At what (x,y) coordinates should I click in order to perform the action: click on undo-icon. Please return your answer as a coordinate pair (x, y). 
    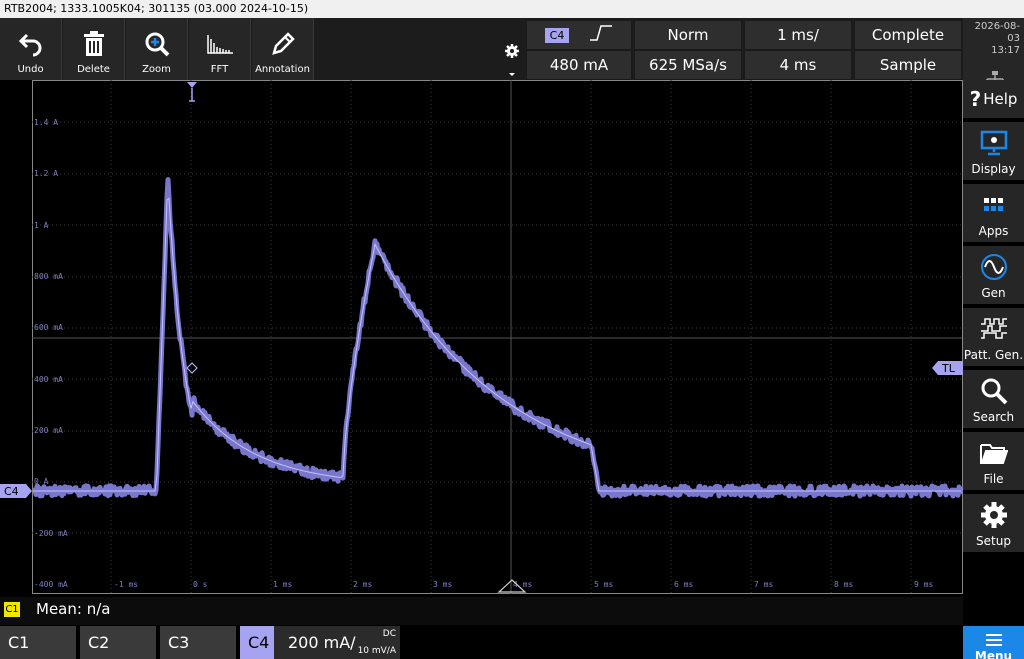
    Looking at the image, I should click on (31, 44).